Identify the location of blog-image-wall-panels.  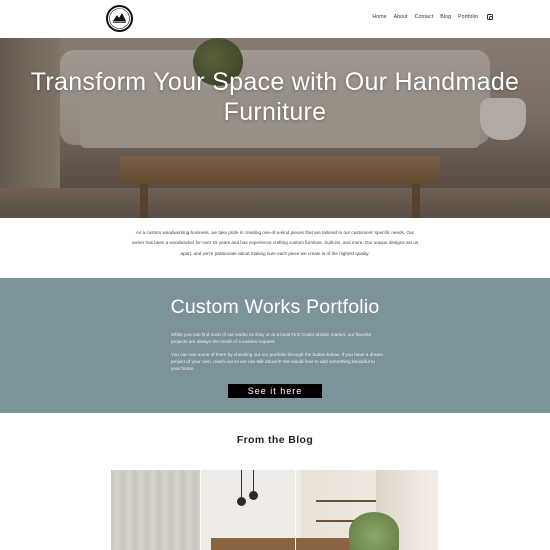
(156, 510).